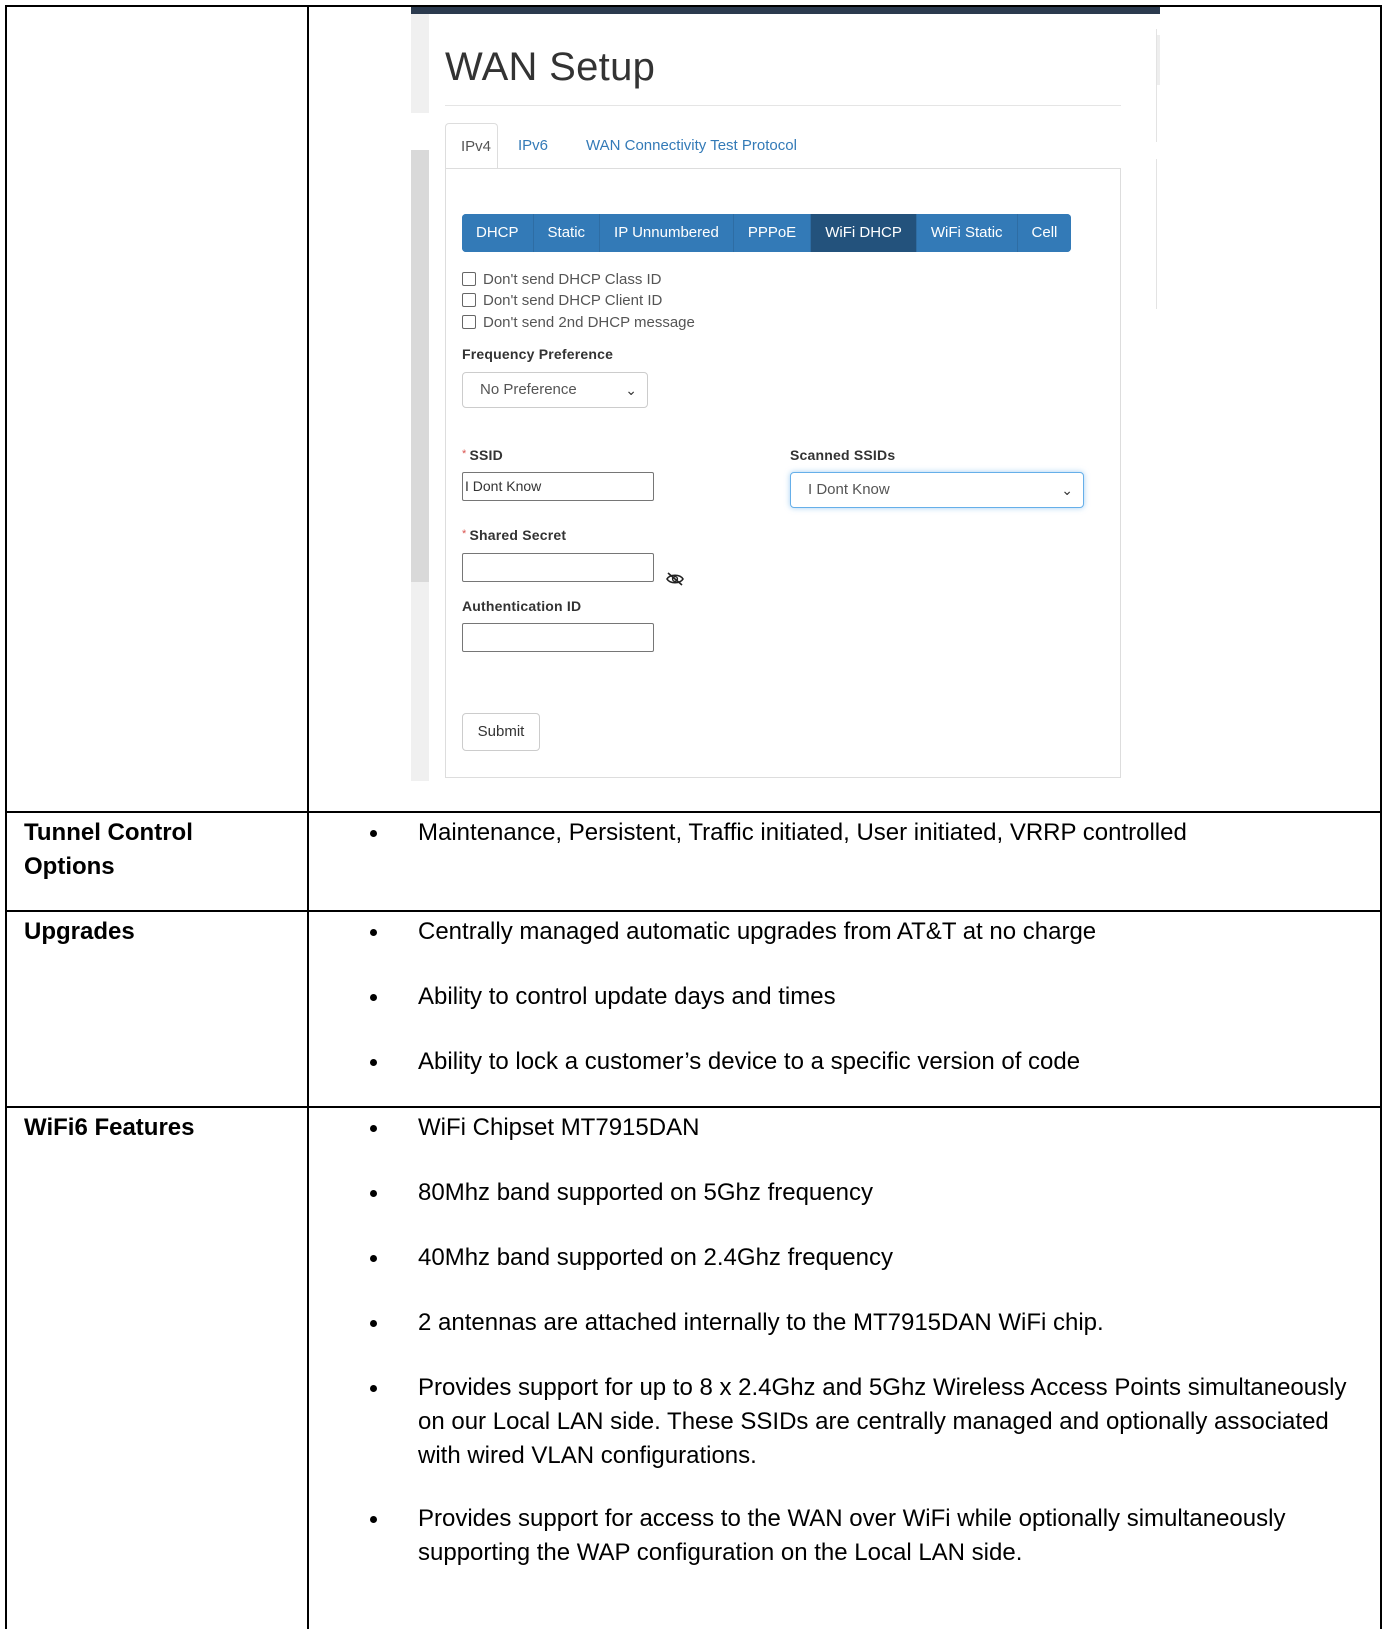 Image resolution: width=1387 pixels, height=1629 pixels. I want to click on table-column-divider, so click(308, 817).